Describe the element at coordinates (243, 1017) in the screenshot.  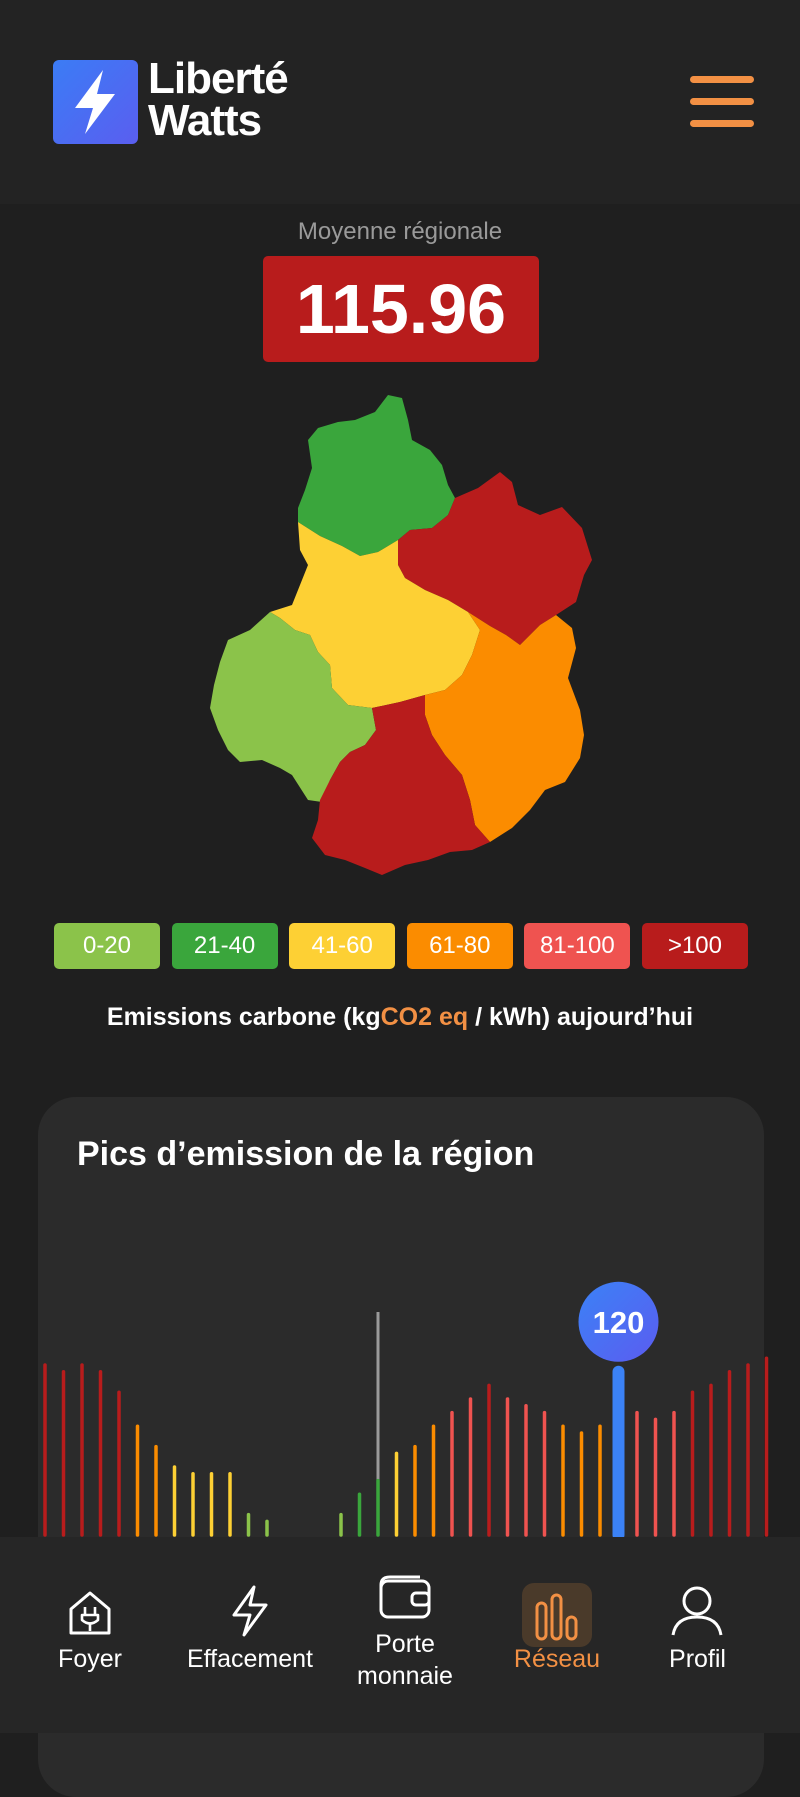
I see `caption-part1: Emissions carbone (kg` at that location.